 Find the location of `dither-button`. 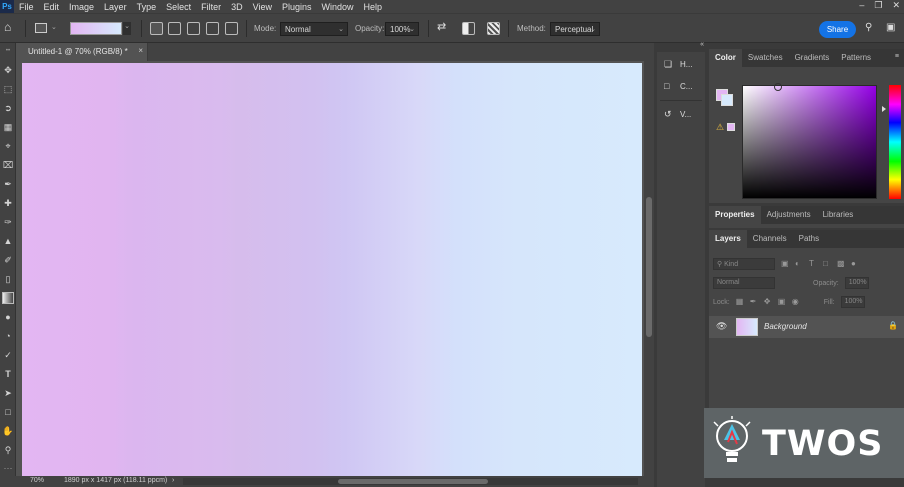

dither-button is located at coordinates (468, 28).